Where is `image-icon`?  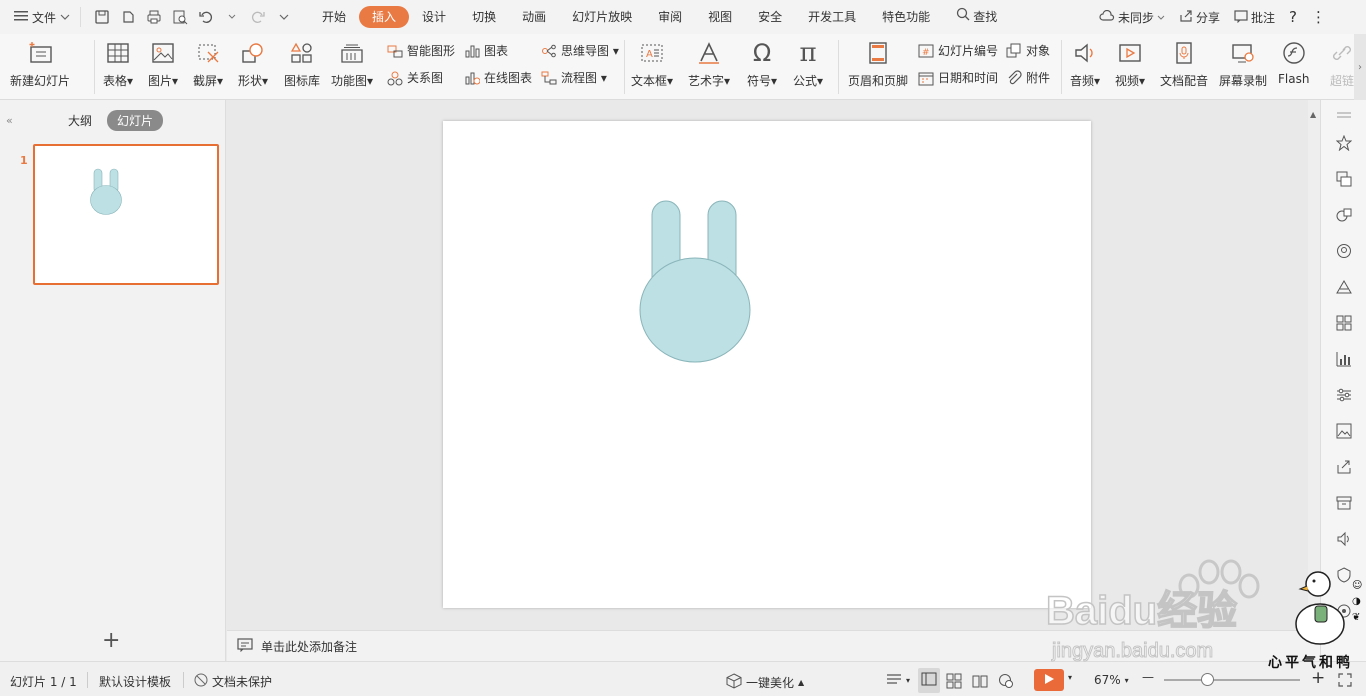 image-icon is located at coordinates (1344, 431).